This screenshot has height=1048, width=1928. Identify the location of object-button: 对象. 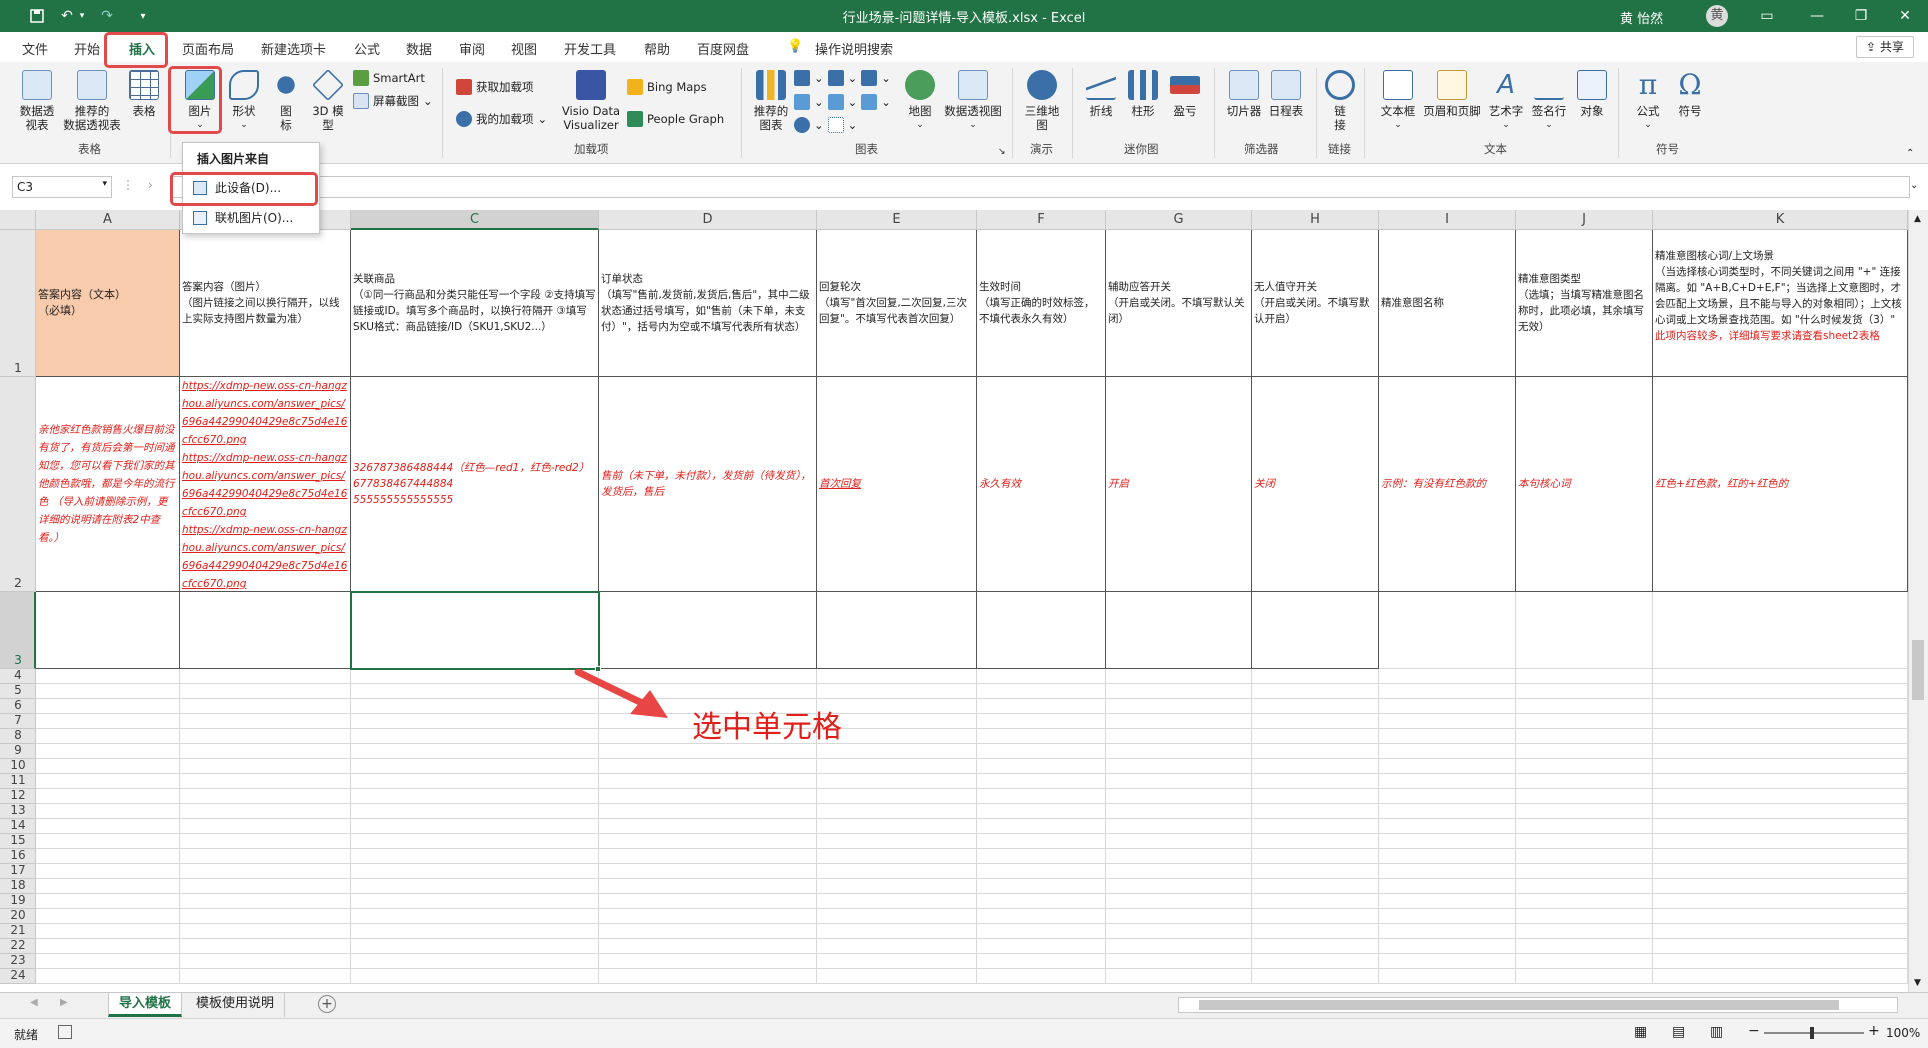
(1592, 94).